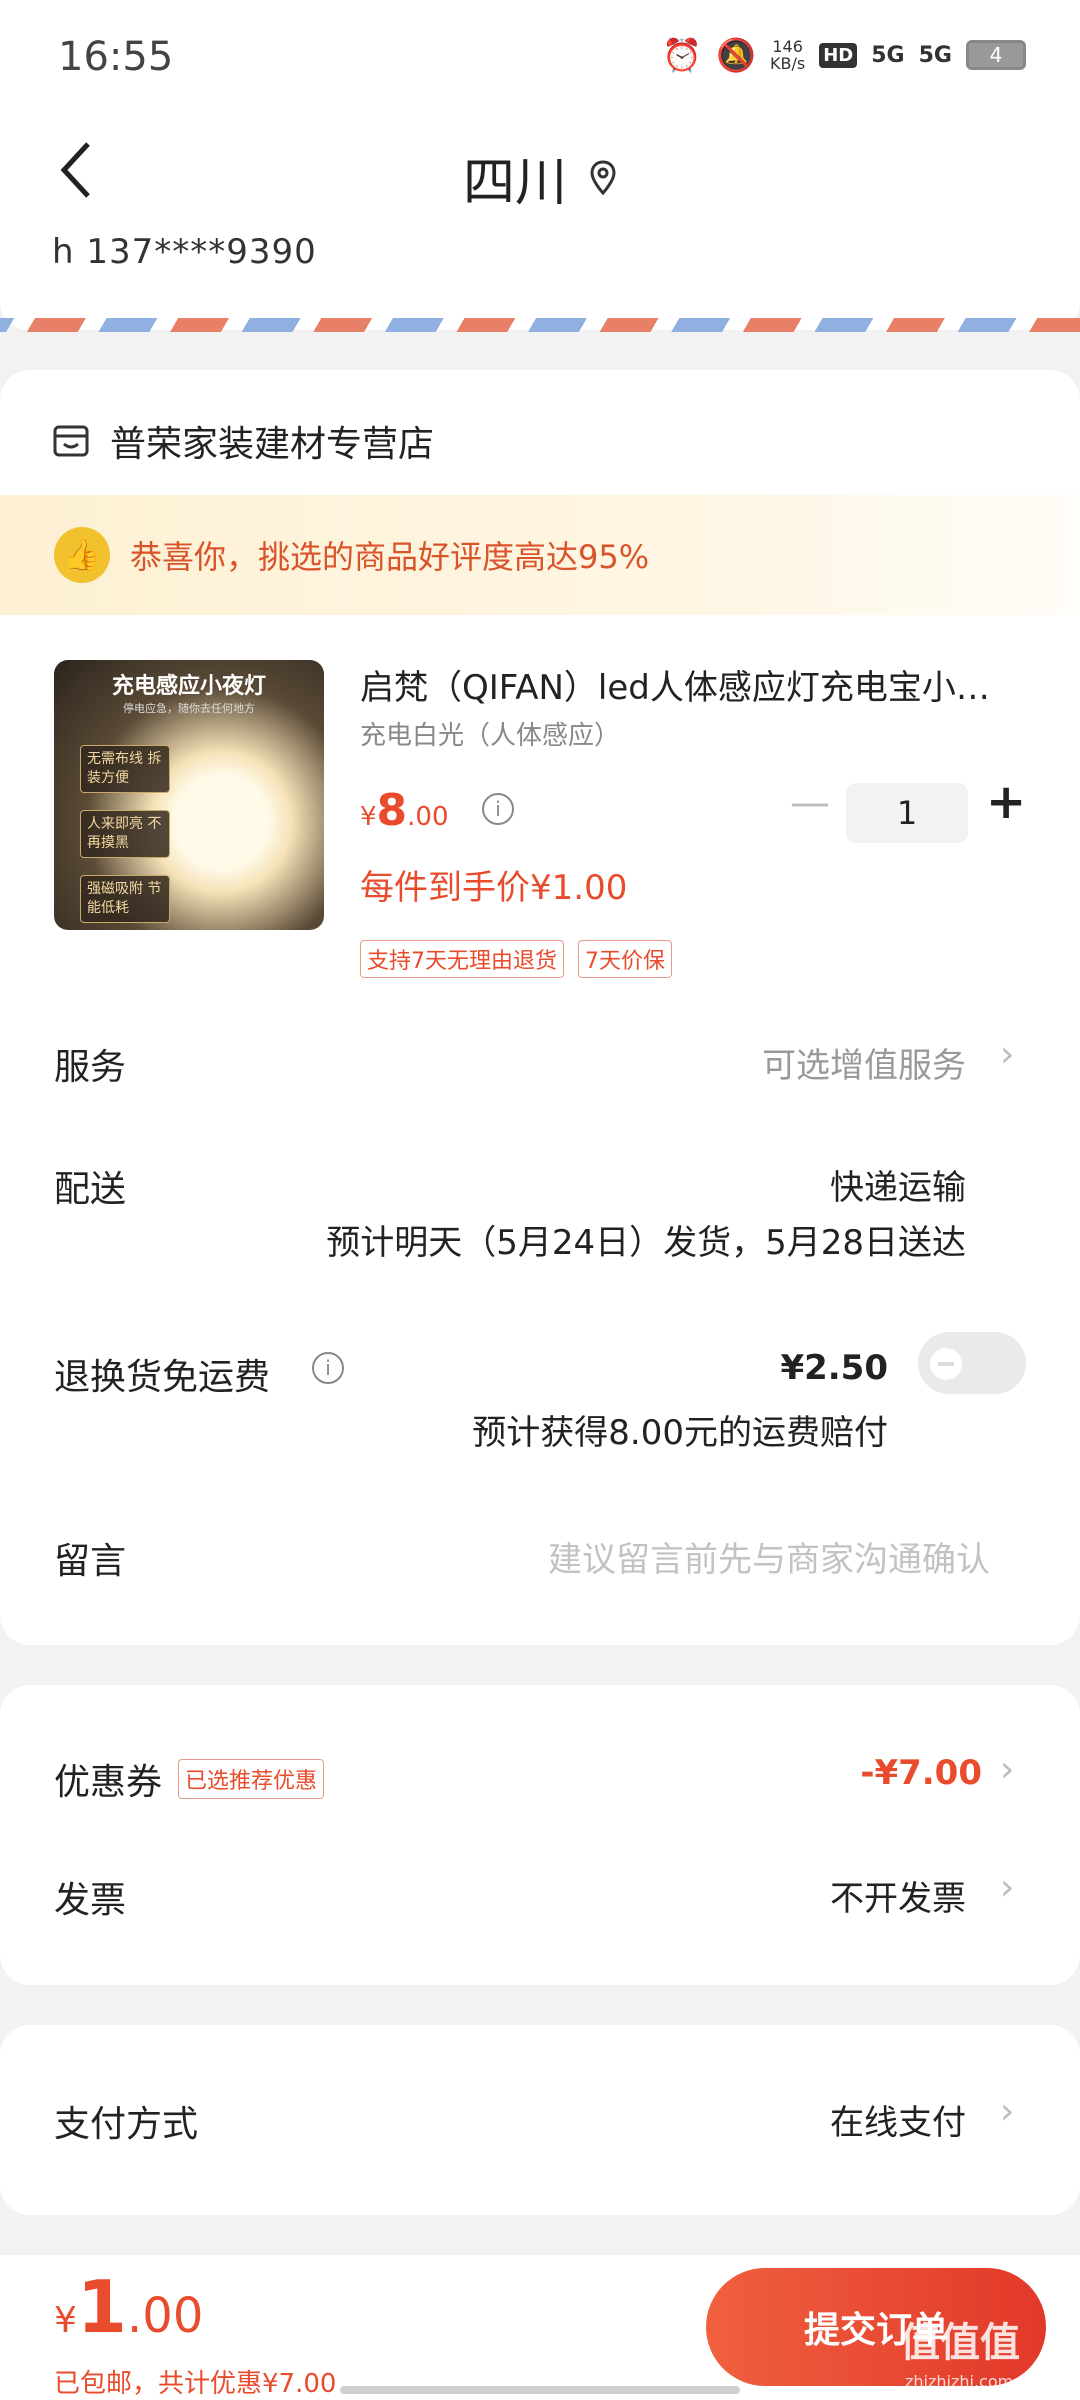 The image size is (1080, 2400). I want to click on delivery-method: 快递运输, so click(898, 1188).